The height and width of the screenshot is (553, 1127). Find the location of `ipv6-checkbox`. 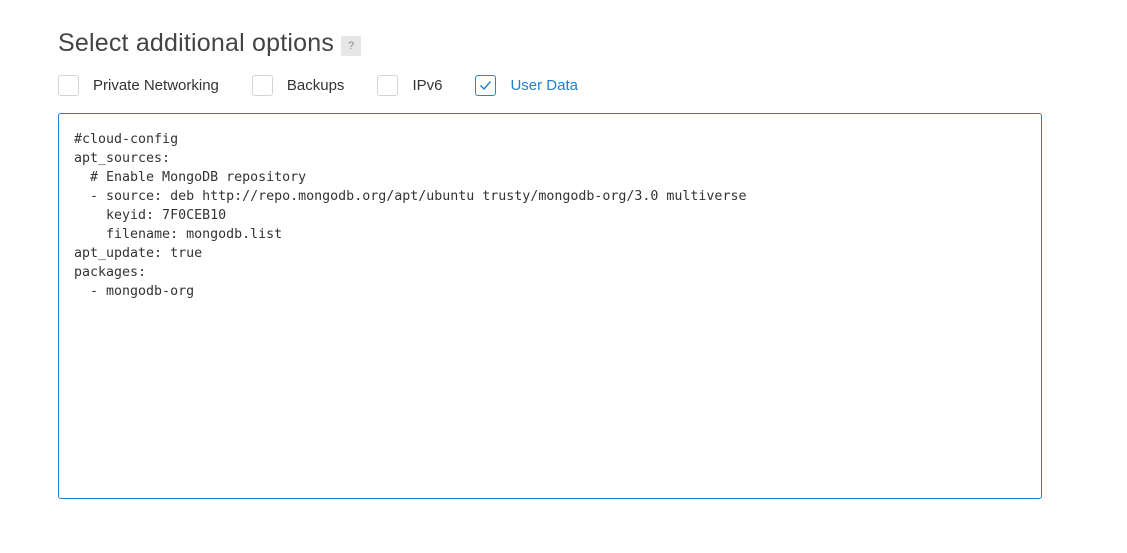

ipv6-checkbox is located at coordinates (388, 85).